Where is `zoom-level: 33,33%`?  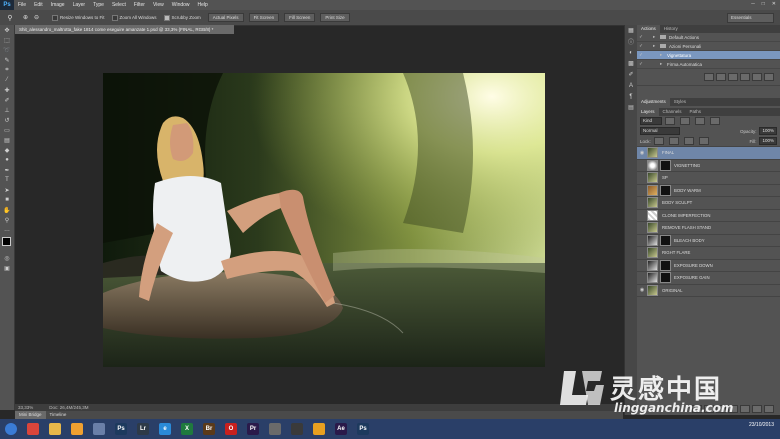
zoom-level: 33,33% is located at coordinates (31, 407).